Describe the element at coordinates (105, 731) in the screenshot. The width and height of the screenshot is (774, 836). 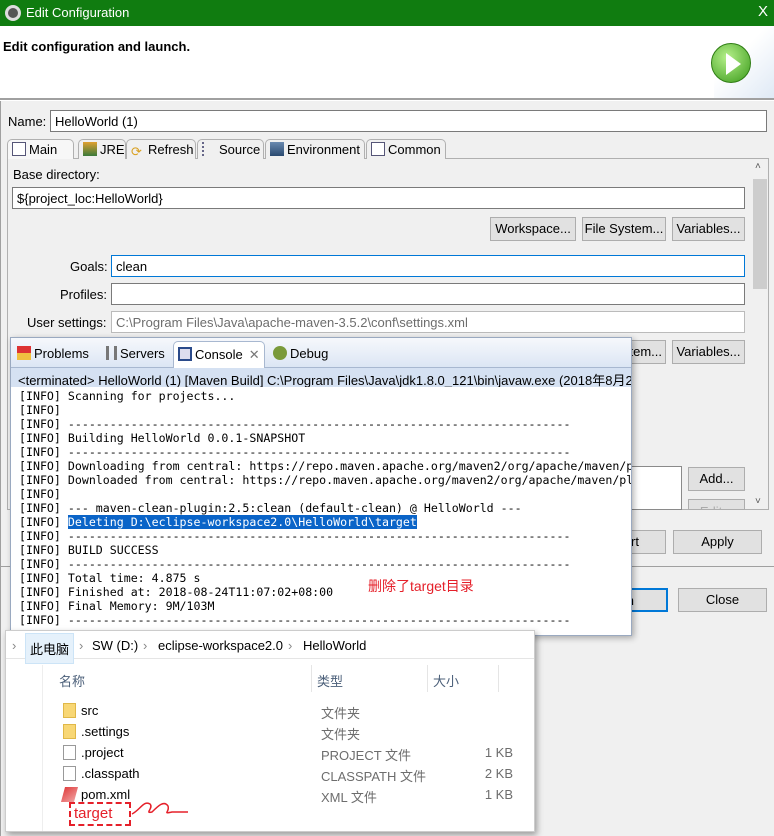
I see `file-name: .settings` at that location.